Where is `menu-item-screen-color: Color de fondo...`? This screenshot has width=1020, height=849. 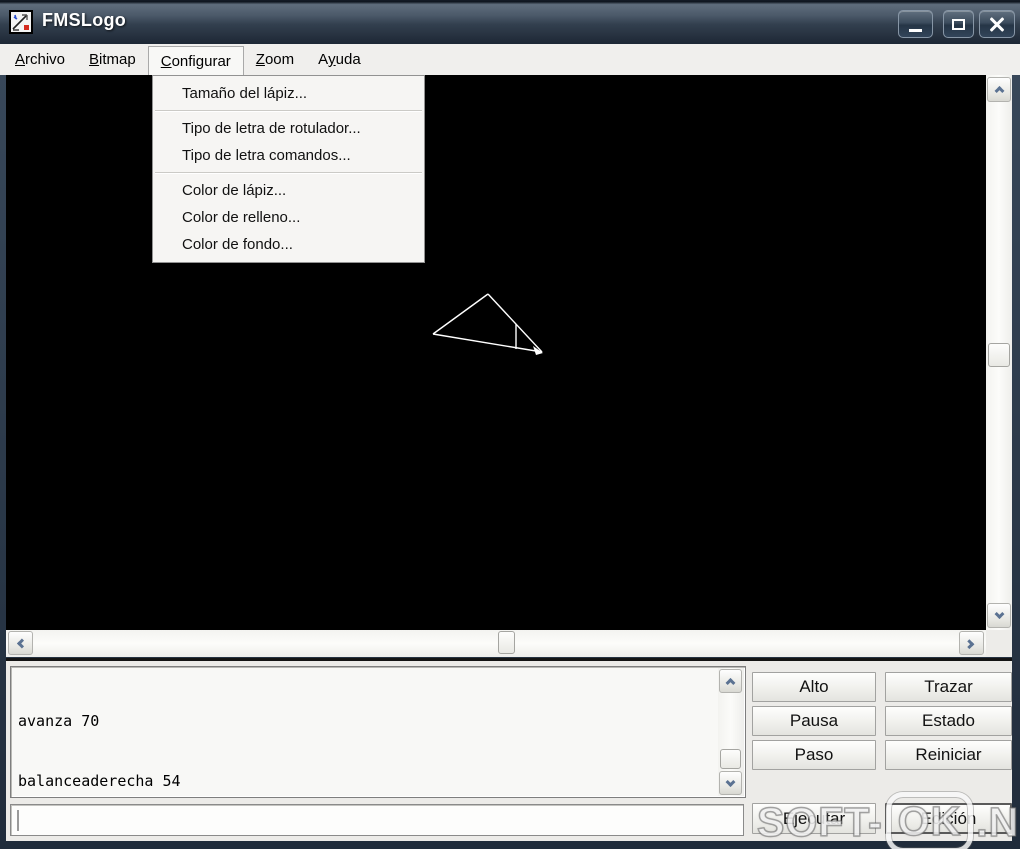
menu-item-screen-color: Color de fondo... is located at coordinates (288, 244).